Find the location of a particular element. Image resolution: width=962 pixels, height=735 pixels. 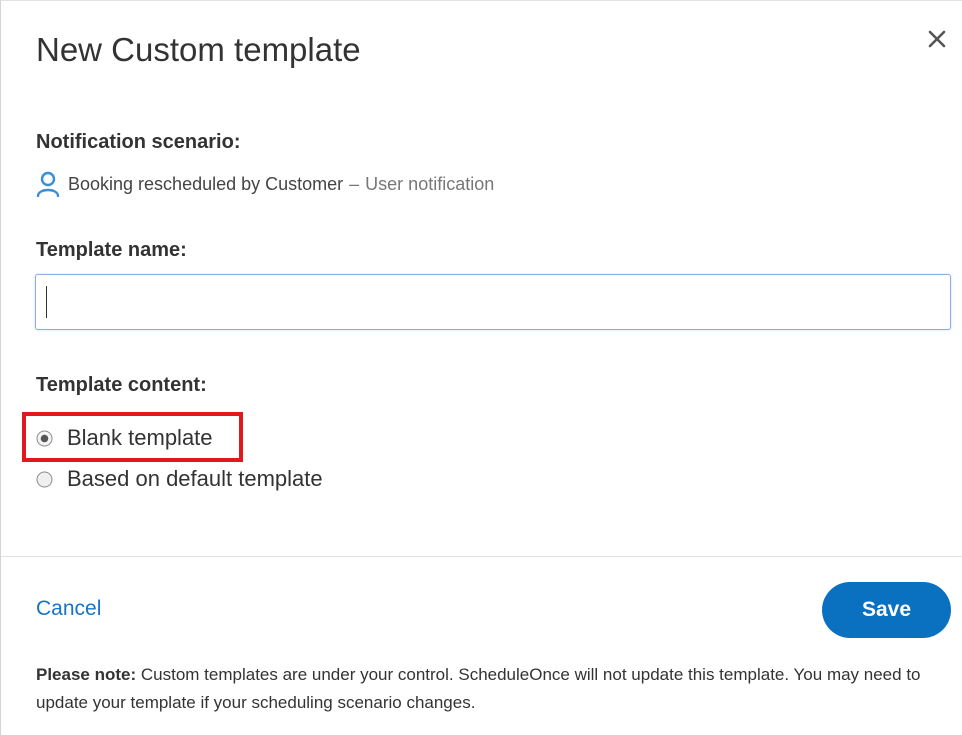

radio-default-template-label: Based on default template is located at coordinates (195, 478).